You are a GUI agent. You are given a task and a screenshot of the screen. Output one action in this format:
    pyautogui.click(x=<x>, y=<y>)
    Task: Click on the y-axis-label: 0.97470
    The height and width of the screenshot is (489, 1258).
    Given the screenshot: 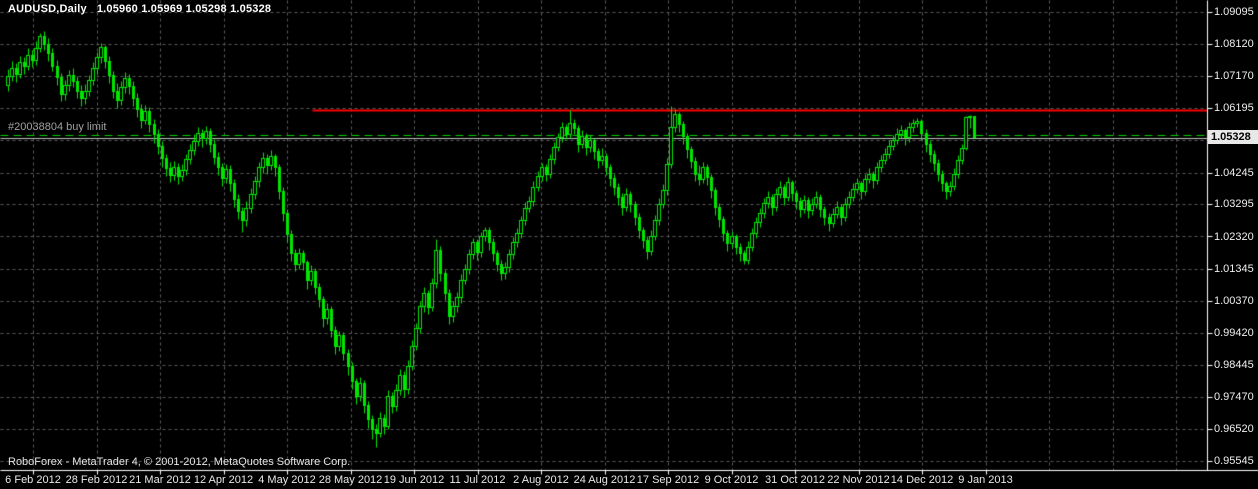 What is the action you would take?
    pyautogui.click(x=1234, y=397)
    